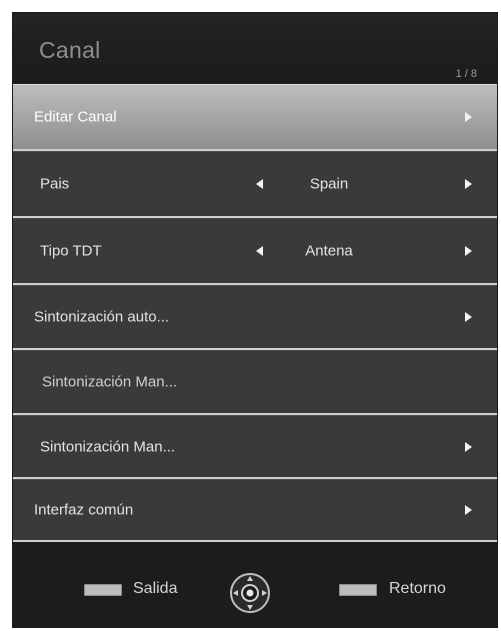  Describe the element at coordinates (55, 184) in the screenshot. I see `menu-row-label: Pais` at that location.